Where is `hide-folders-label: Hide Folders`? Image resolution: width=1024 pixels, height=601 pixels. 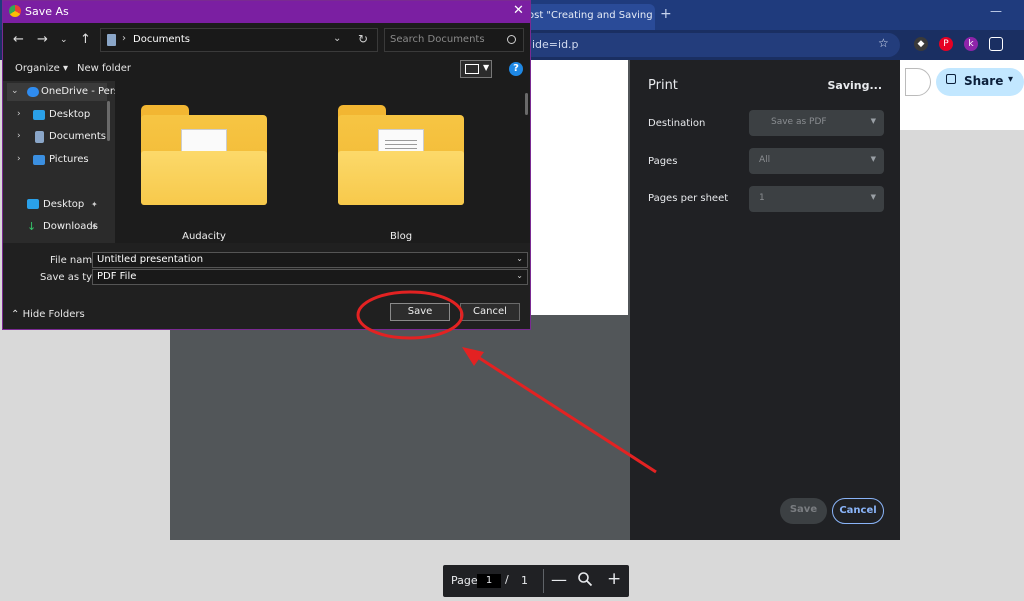
hide-folders-label: Hide Folders is located at coordinates (53, 314).